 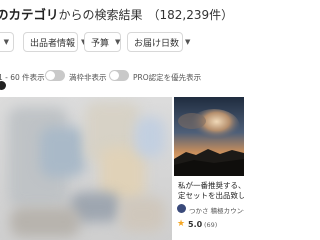 I want to click on seller-info-filter-button: 出品者情報 ▼, so click(x=54, y=42).